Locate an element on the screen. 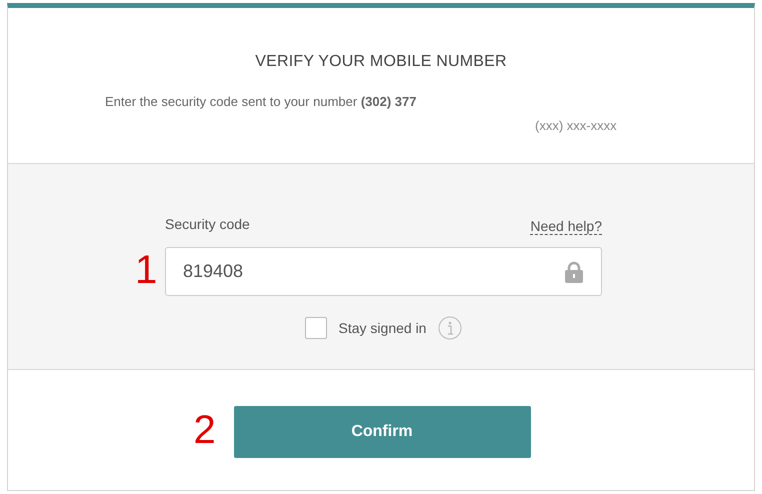 The image size is (762, 494). checkbox-label: Stay signed in is located at coordinates (382, 328).